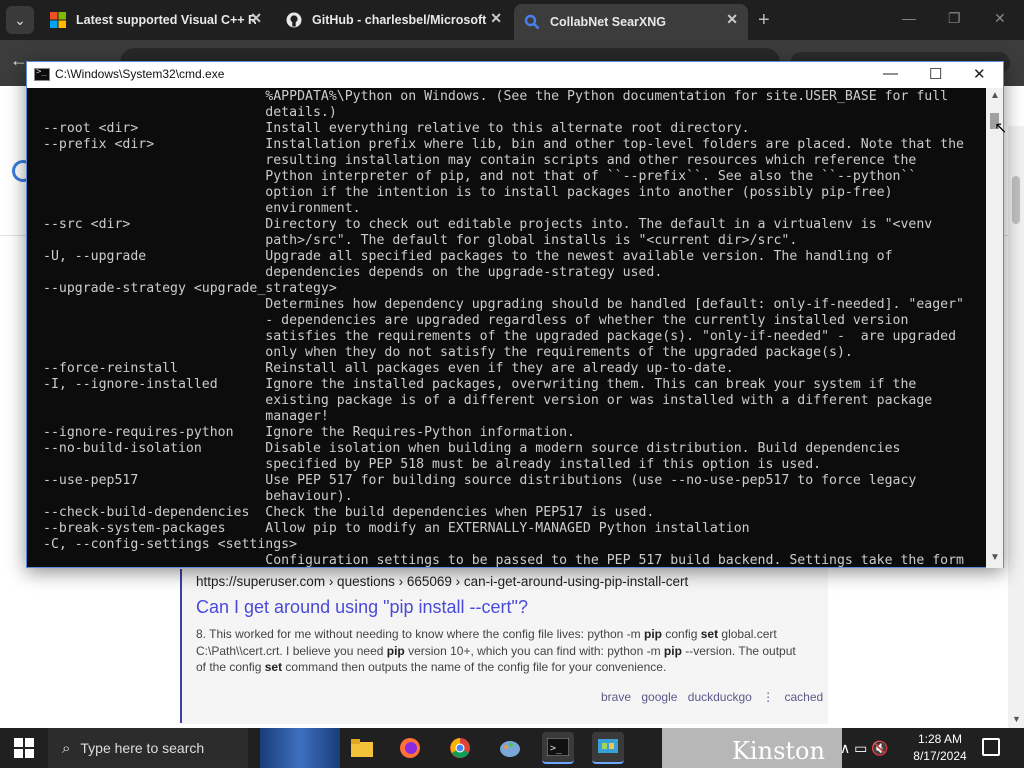 This screenshot has height=768, width=1024. Describe the element at coordinates (1016, 200) in the screenshot. I see `page-scrollbar-thumb` at that location.